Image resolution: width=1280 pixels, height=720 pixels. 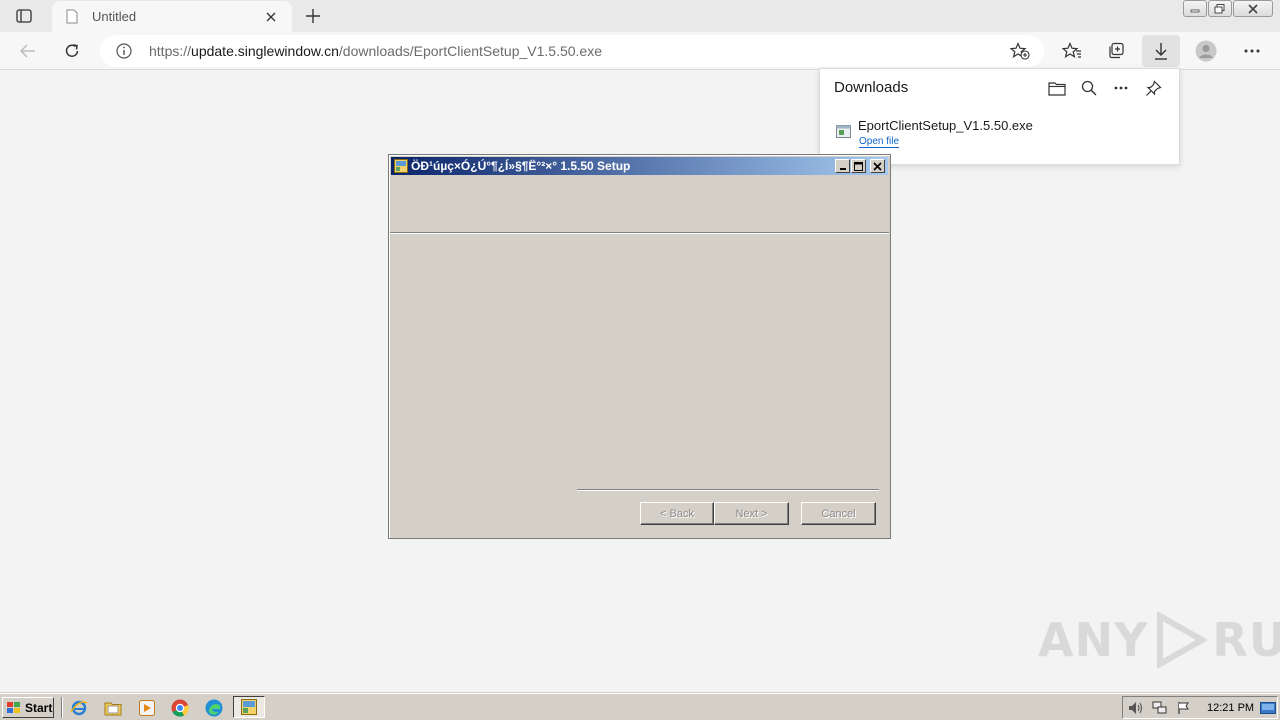 What do you see at coordinates (1136, 708) in the screenshot?
I see `volume-icon` at bounding box center [1136, 708].